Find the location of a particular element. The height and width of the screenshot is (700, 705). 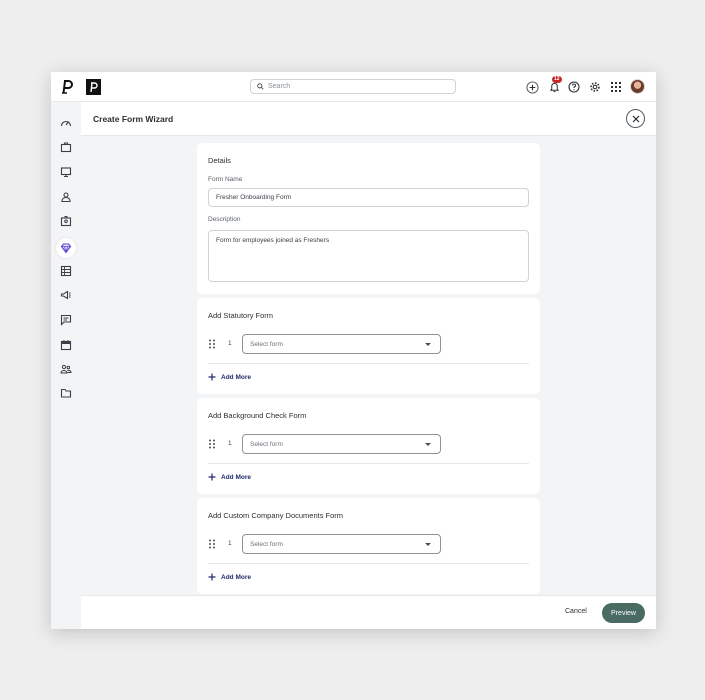

settings-button is located at coordinates (595, 87).